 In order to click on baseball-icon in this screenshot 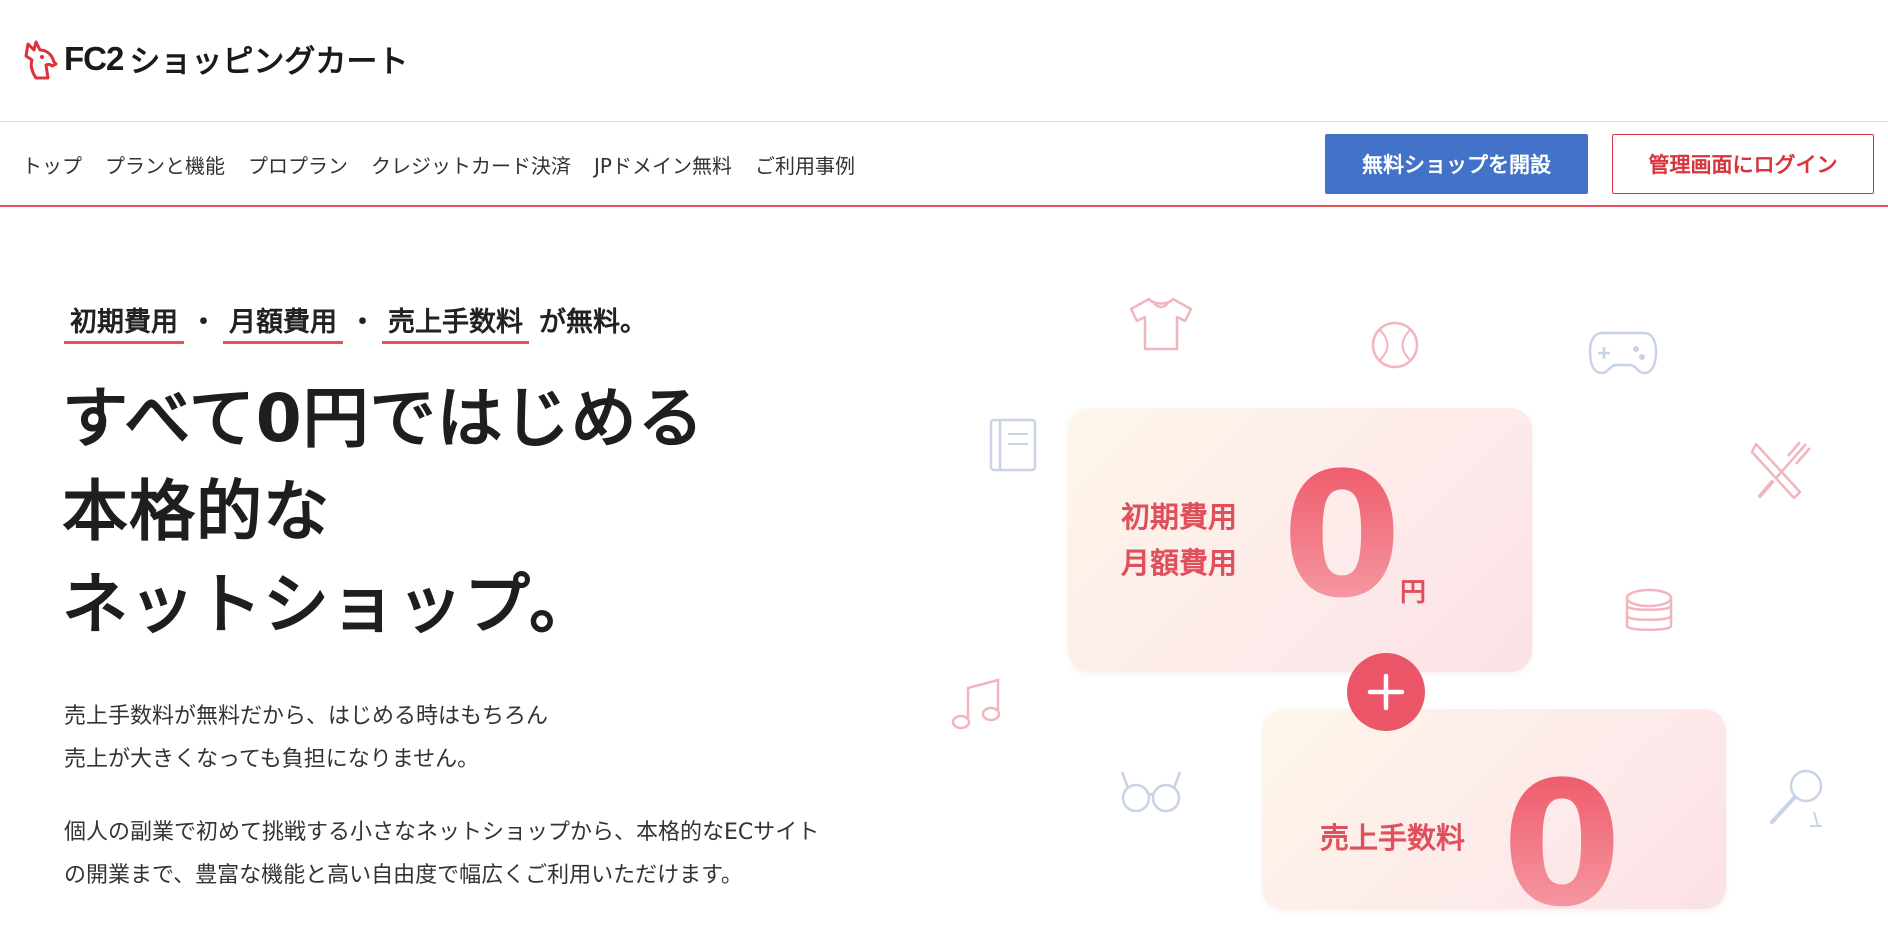, I will do `click(1395, 345)`.